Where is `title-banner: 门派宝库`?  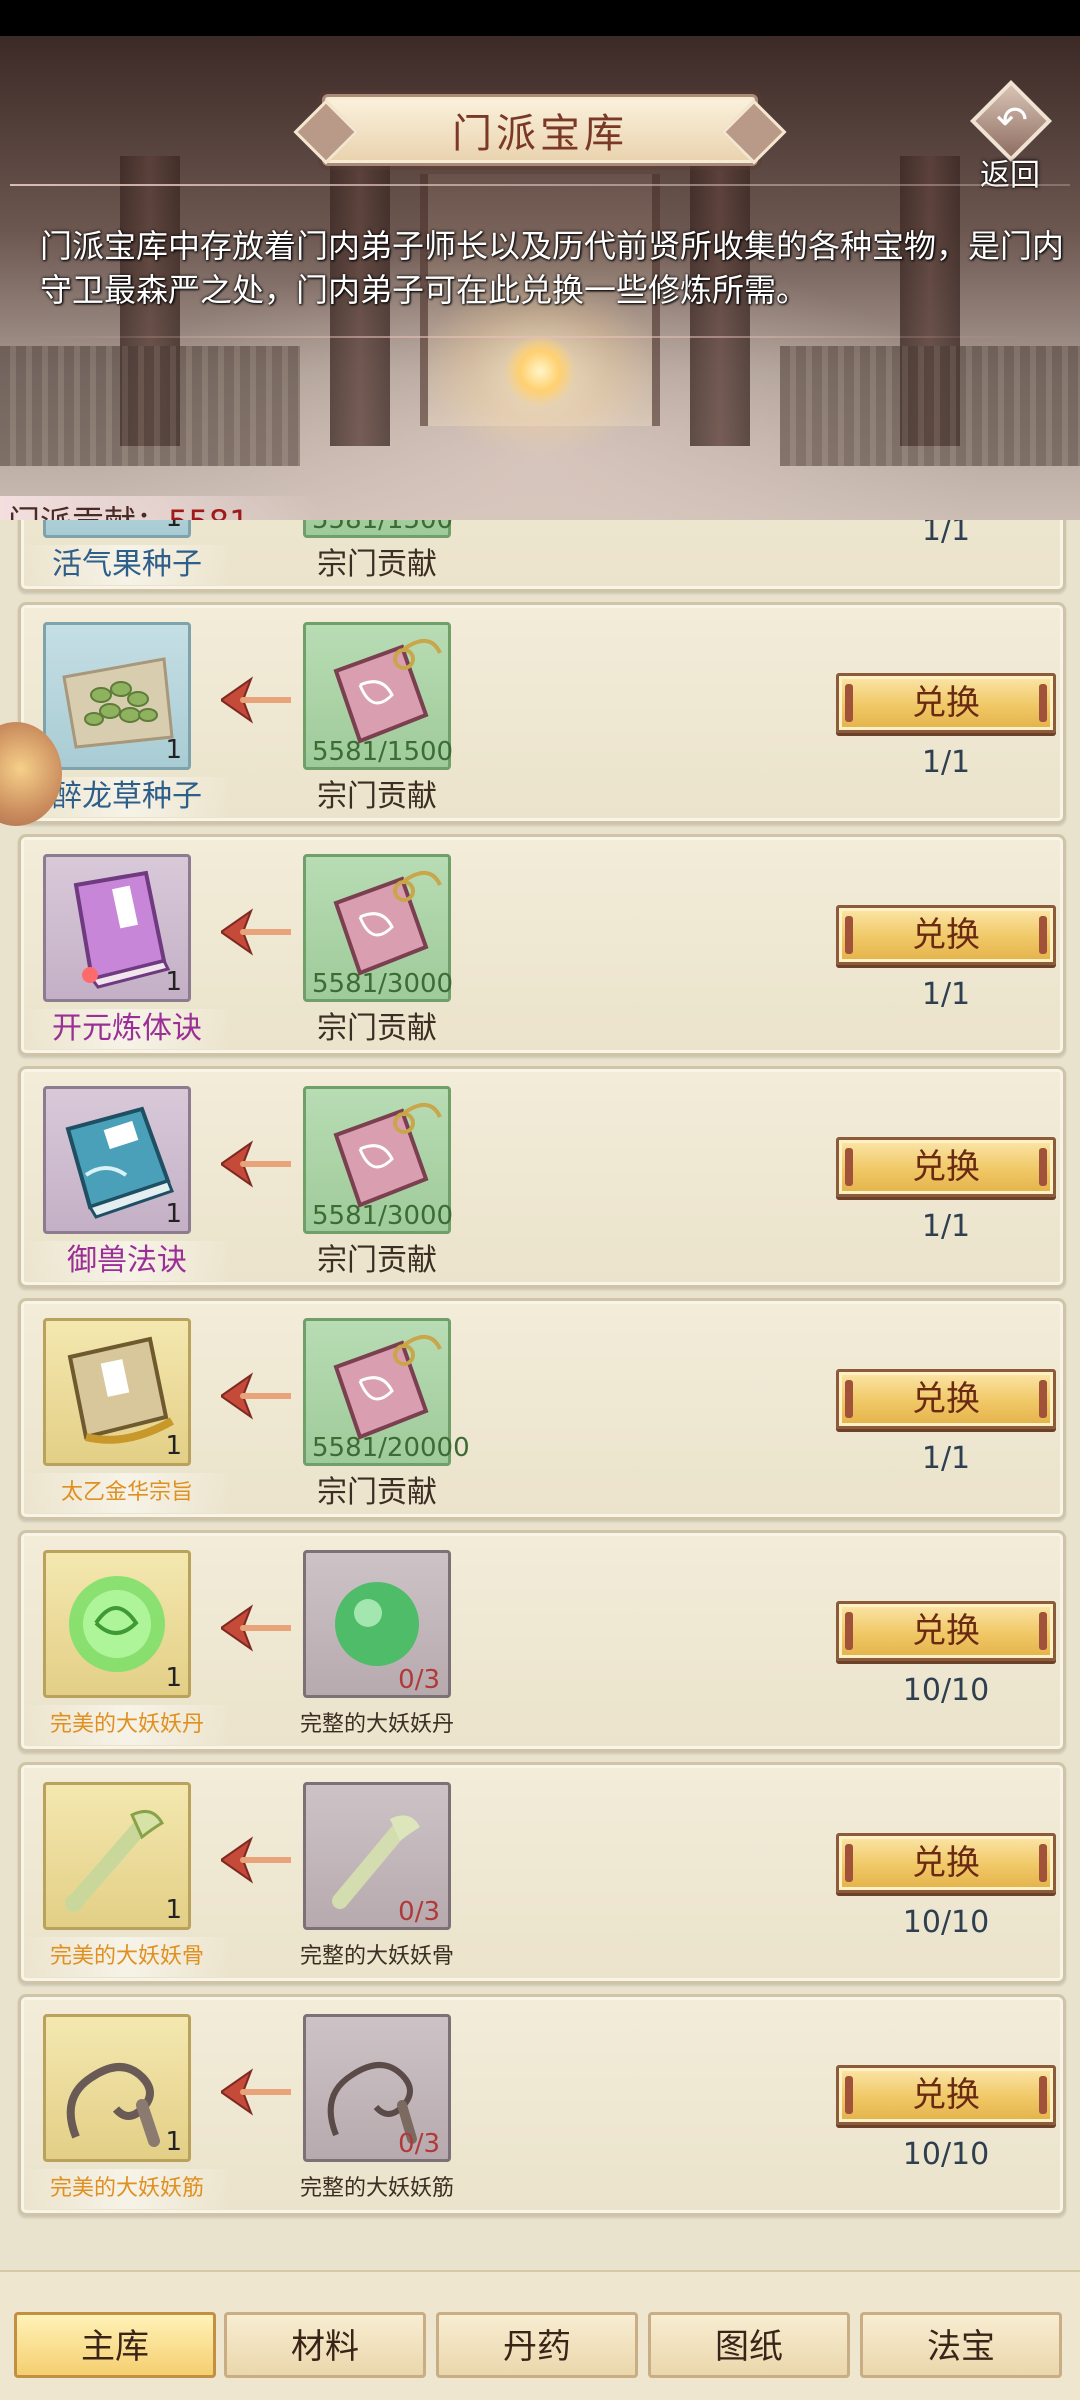 title-banner: 门派宝库 is located at coordinates (540, 130).